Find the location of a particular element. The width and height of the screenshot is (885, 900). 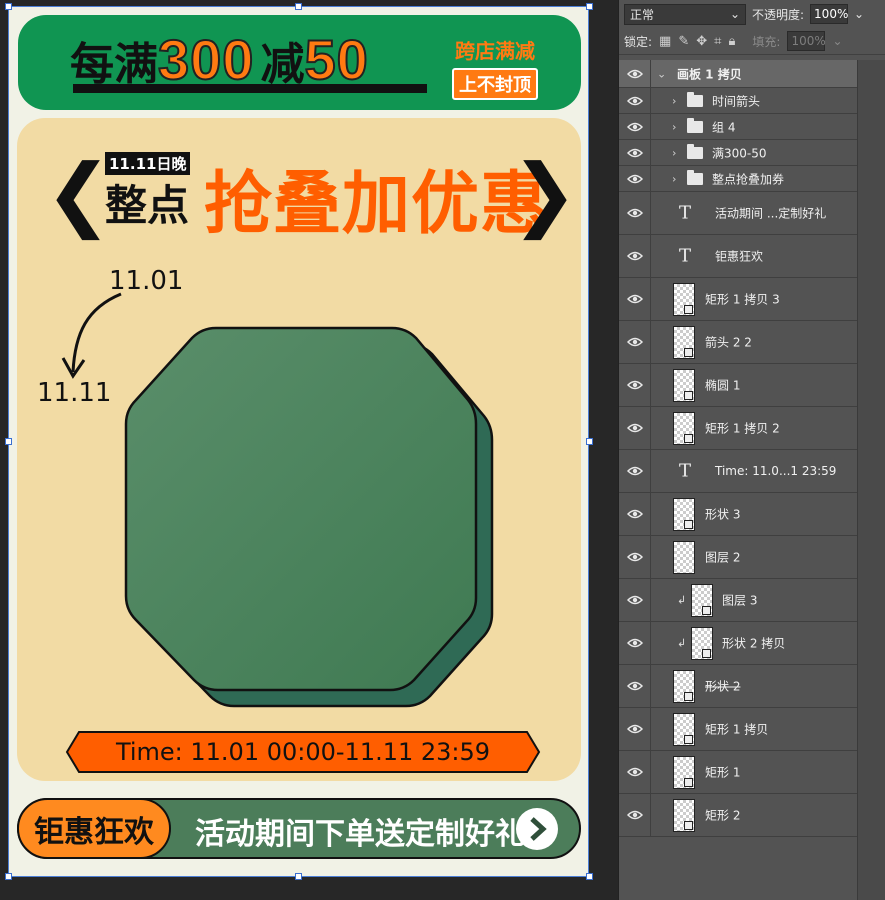

opacity-input: 100% is located at coordinates (829, 14).